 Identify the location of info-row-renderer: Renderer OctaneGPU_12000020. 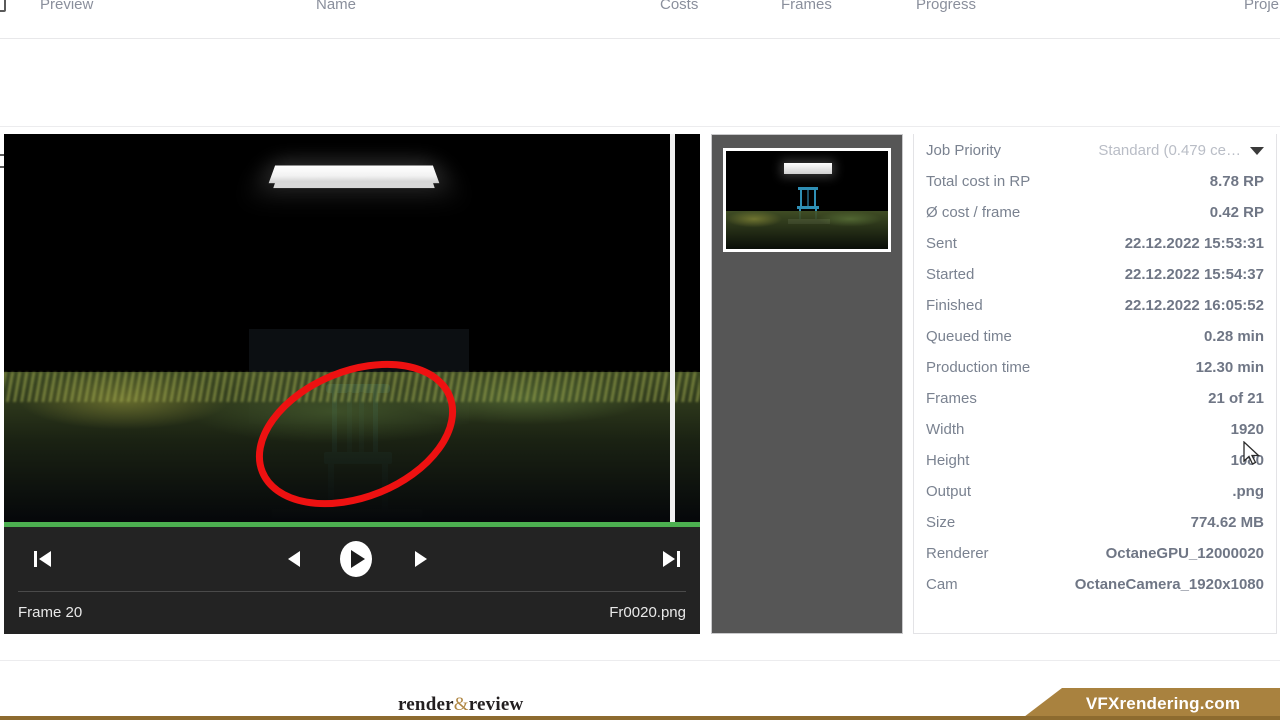
(1095, 560).